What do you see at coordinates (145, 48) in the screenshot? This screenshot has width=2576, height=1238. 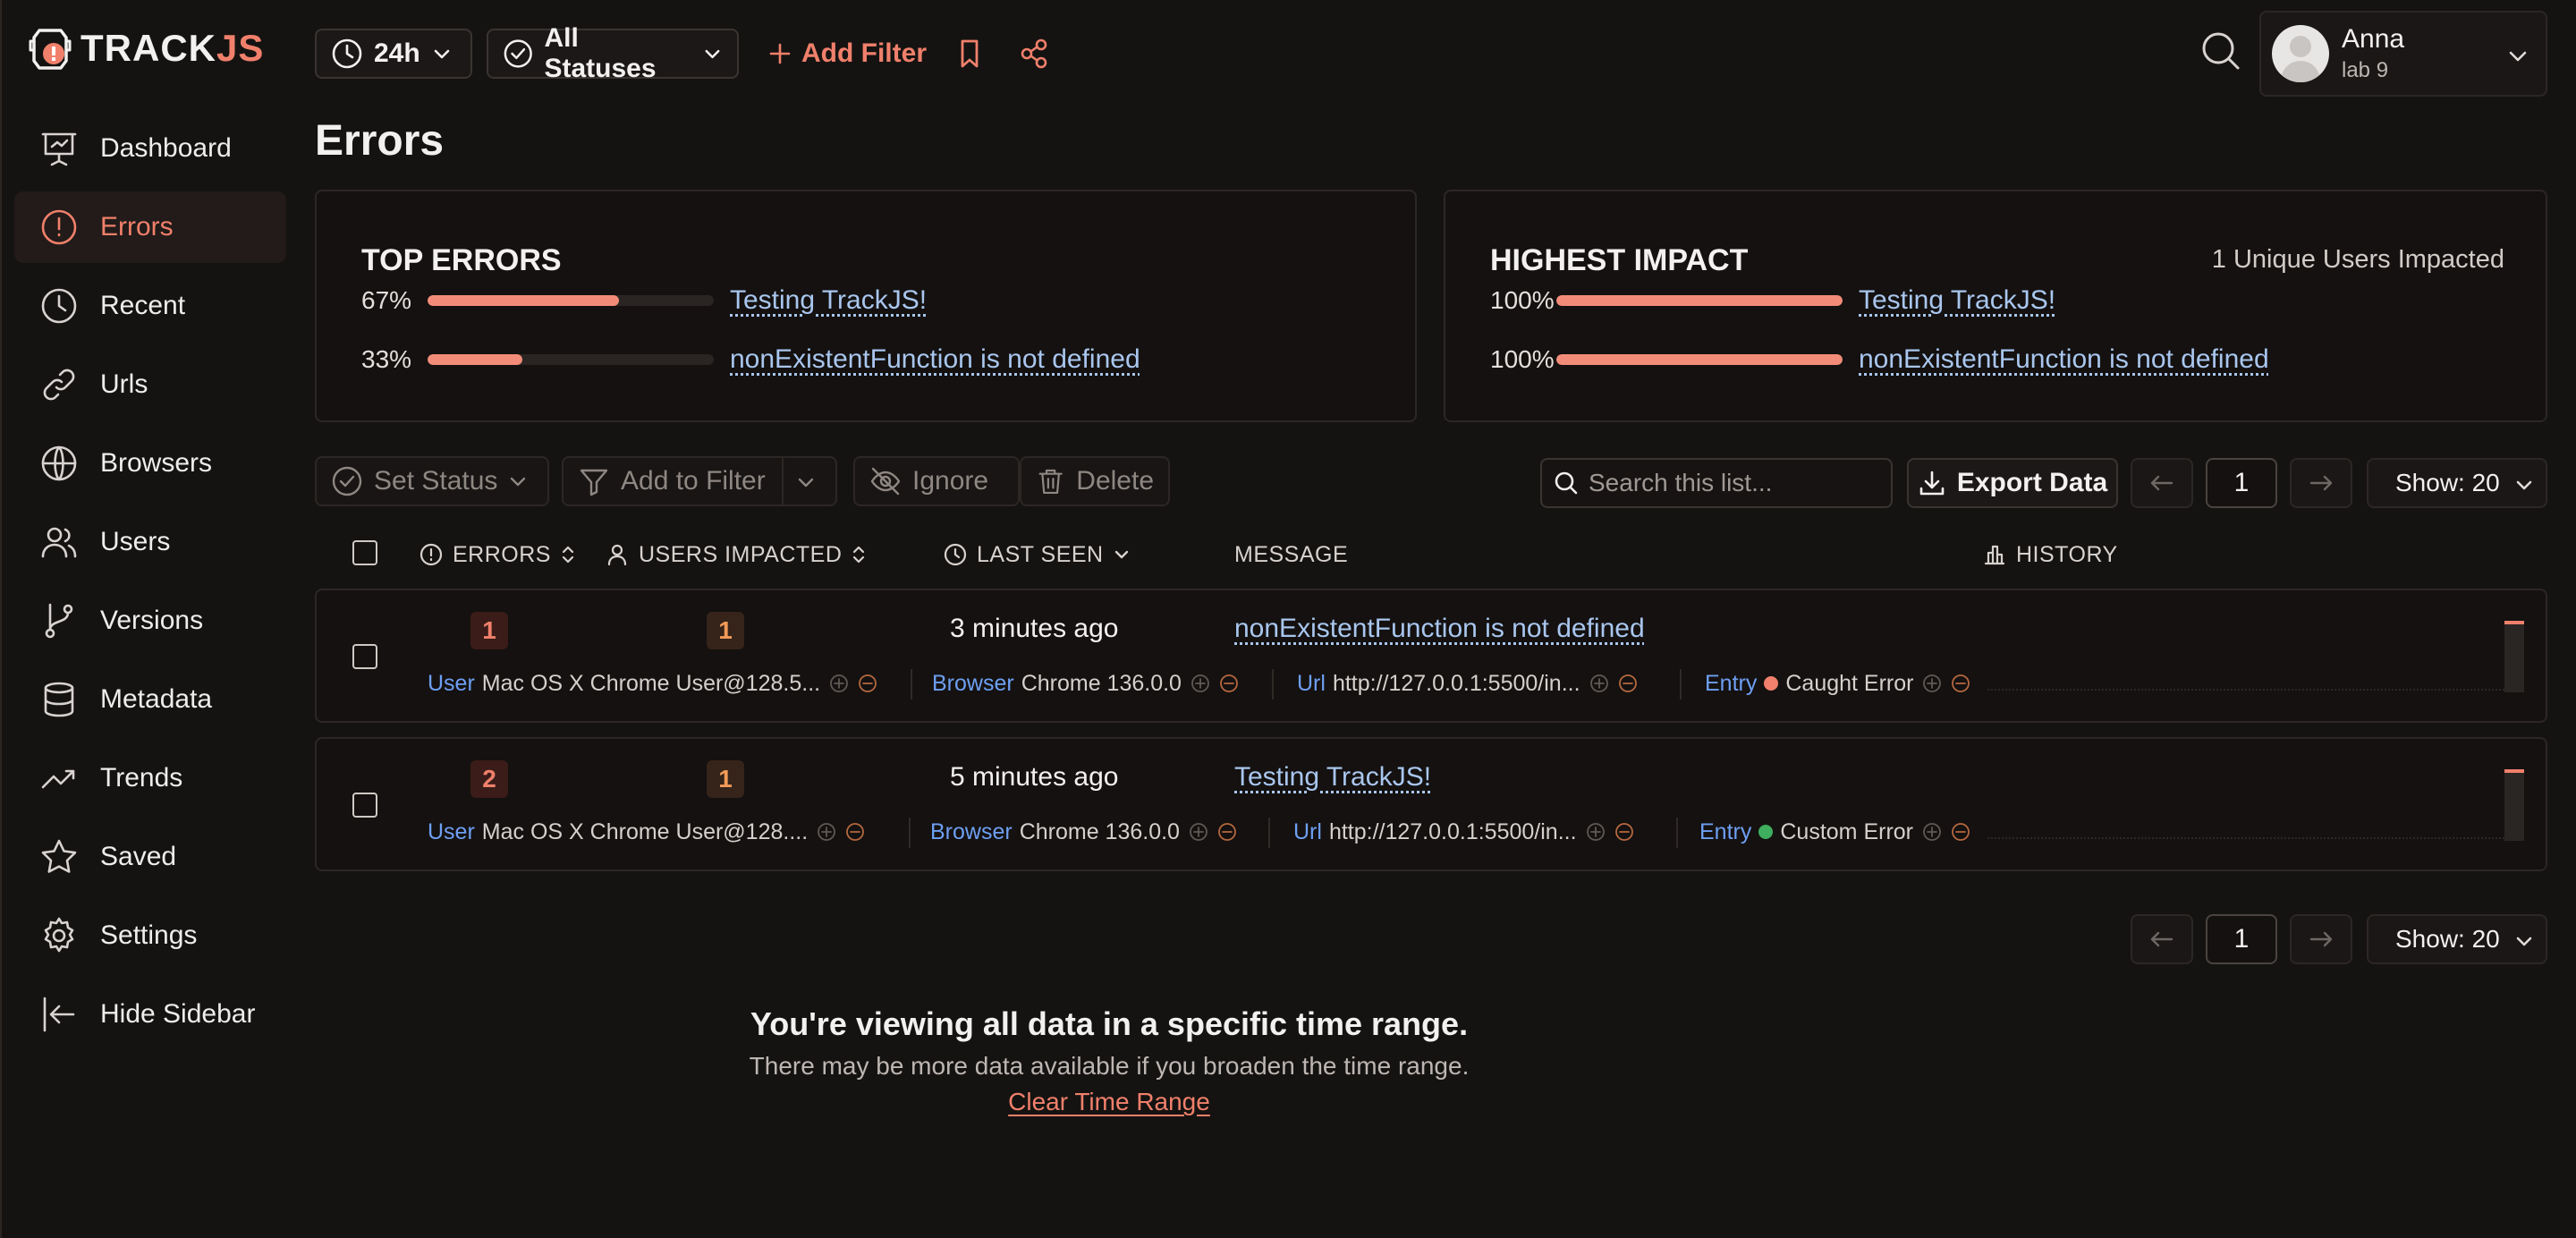 I see `trackjs-logo: TRACKJS` at bounding box center [145, 48].